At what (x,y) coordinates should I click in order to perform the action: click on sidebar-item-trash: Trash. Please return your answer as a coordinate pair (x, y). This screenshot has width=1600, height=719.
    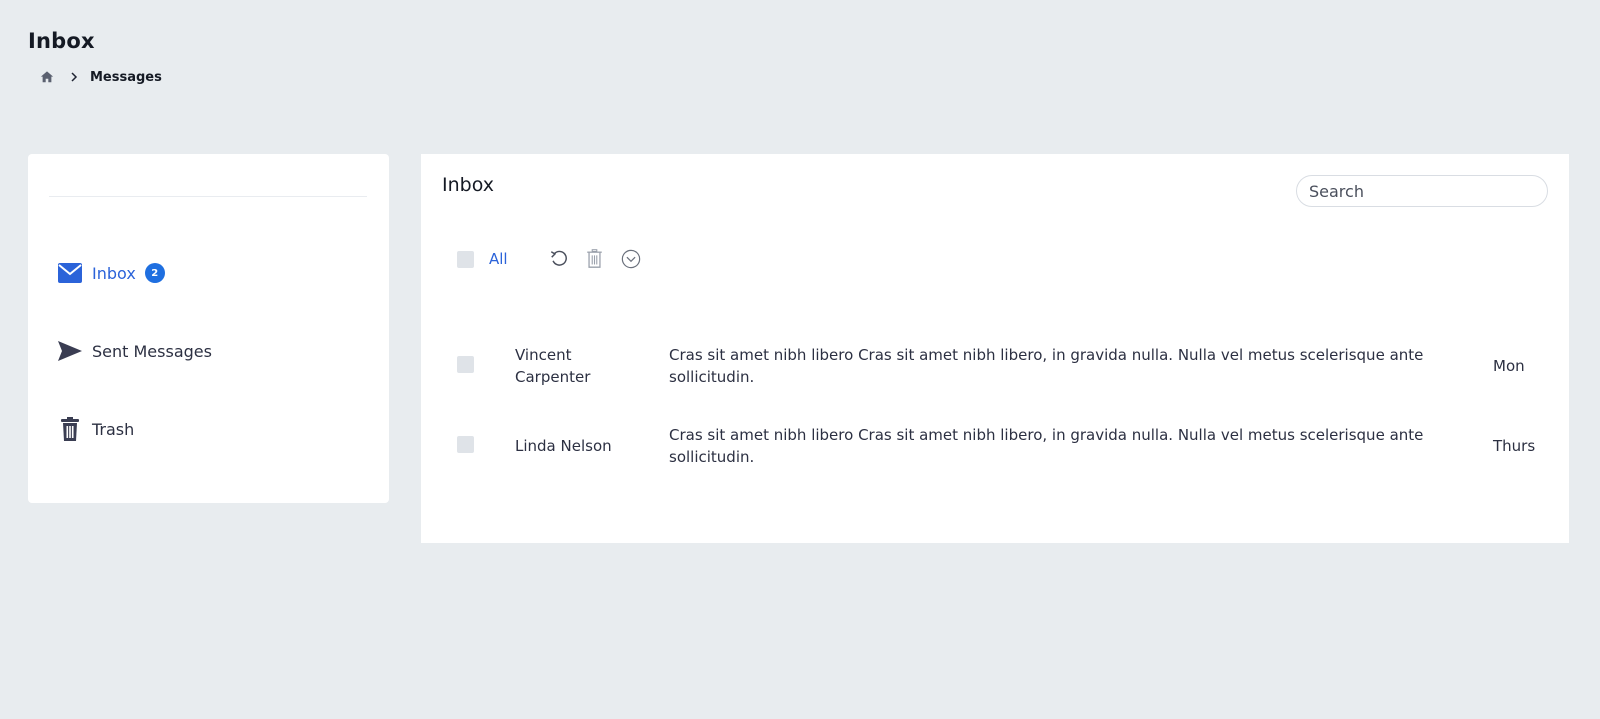
    Looking at the image, I should click on (96, 429).